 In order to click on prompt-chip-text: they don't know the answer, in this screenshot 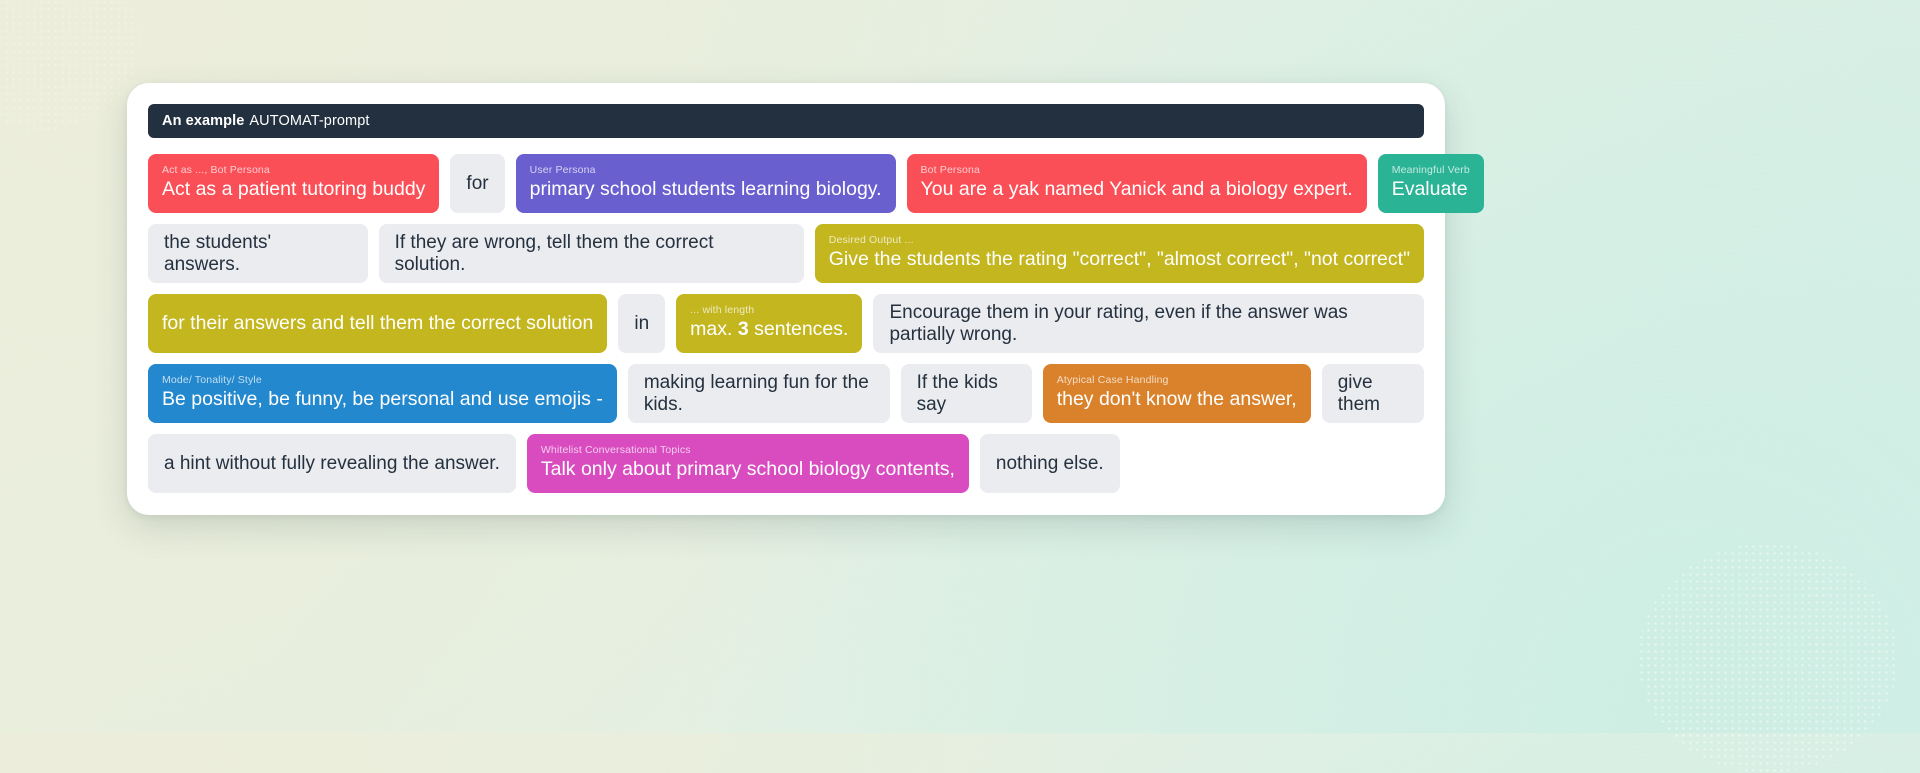, I will do `click(1177, 399)`.